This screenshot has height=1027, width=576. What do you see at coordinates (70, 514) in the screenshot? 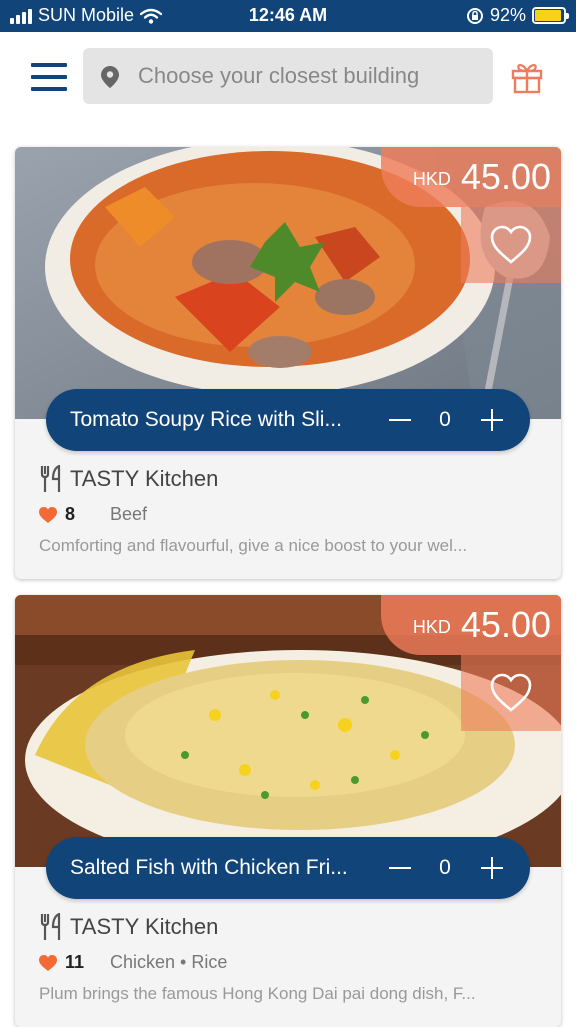
I see `like-count: 8` at bounding box center [70, 514].